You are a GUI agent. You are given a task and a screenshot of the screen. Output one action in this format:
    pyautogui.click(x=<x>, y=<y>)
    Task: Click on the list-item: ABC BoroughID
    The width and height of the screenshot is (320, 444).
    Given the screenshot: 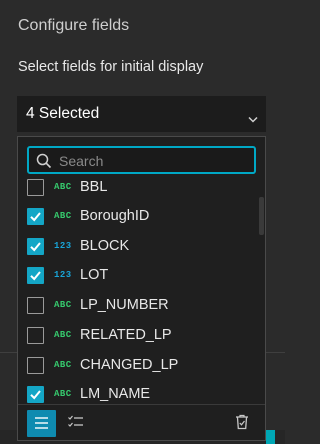 What is the action you would take?
    pyautogui.click(x=138, y=218)
    